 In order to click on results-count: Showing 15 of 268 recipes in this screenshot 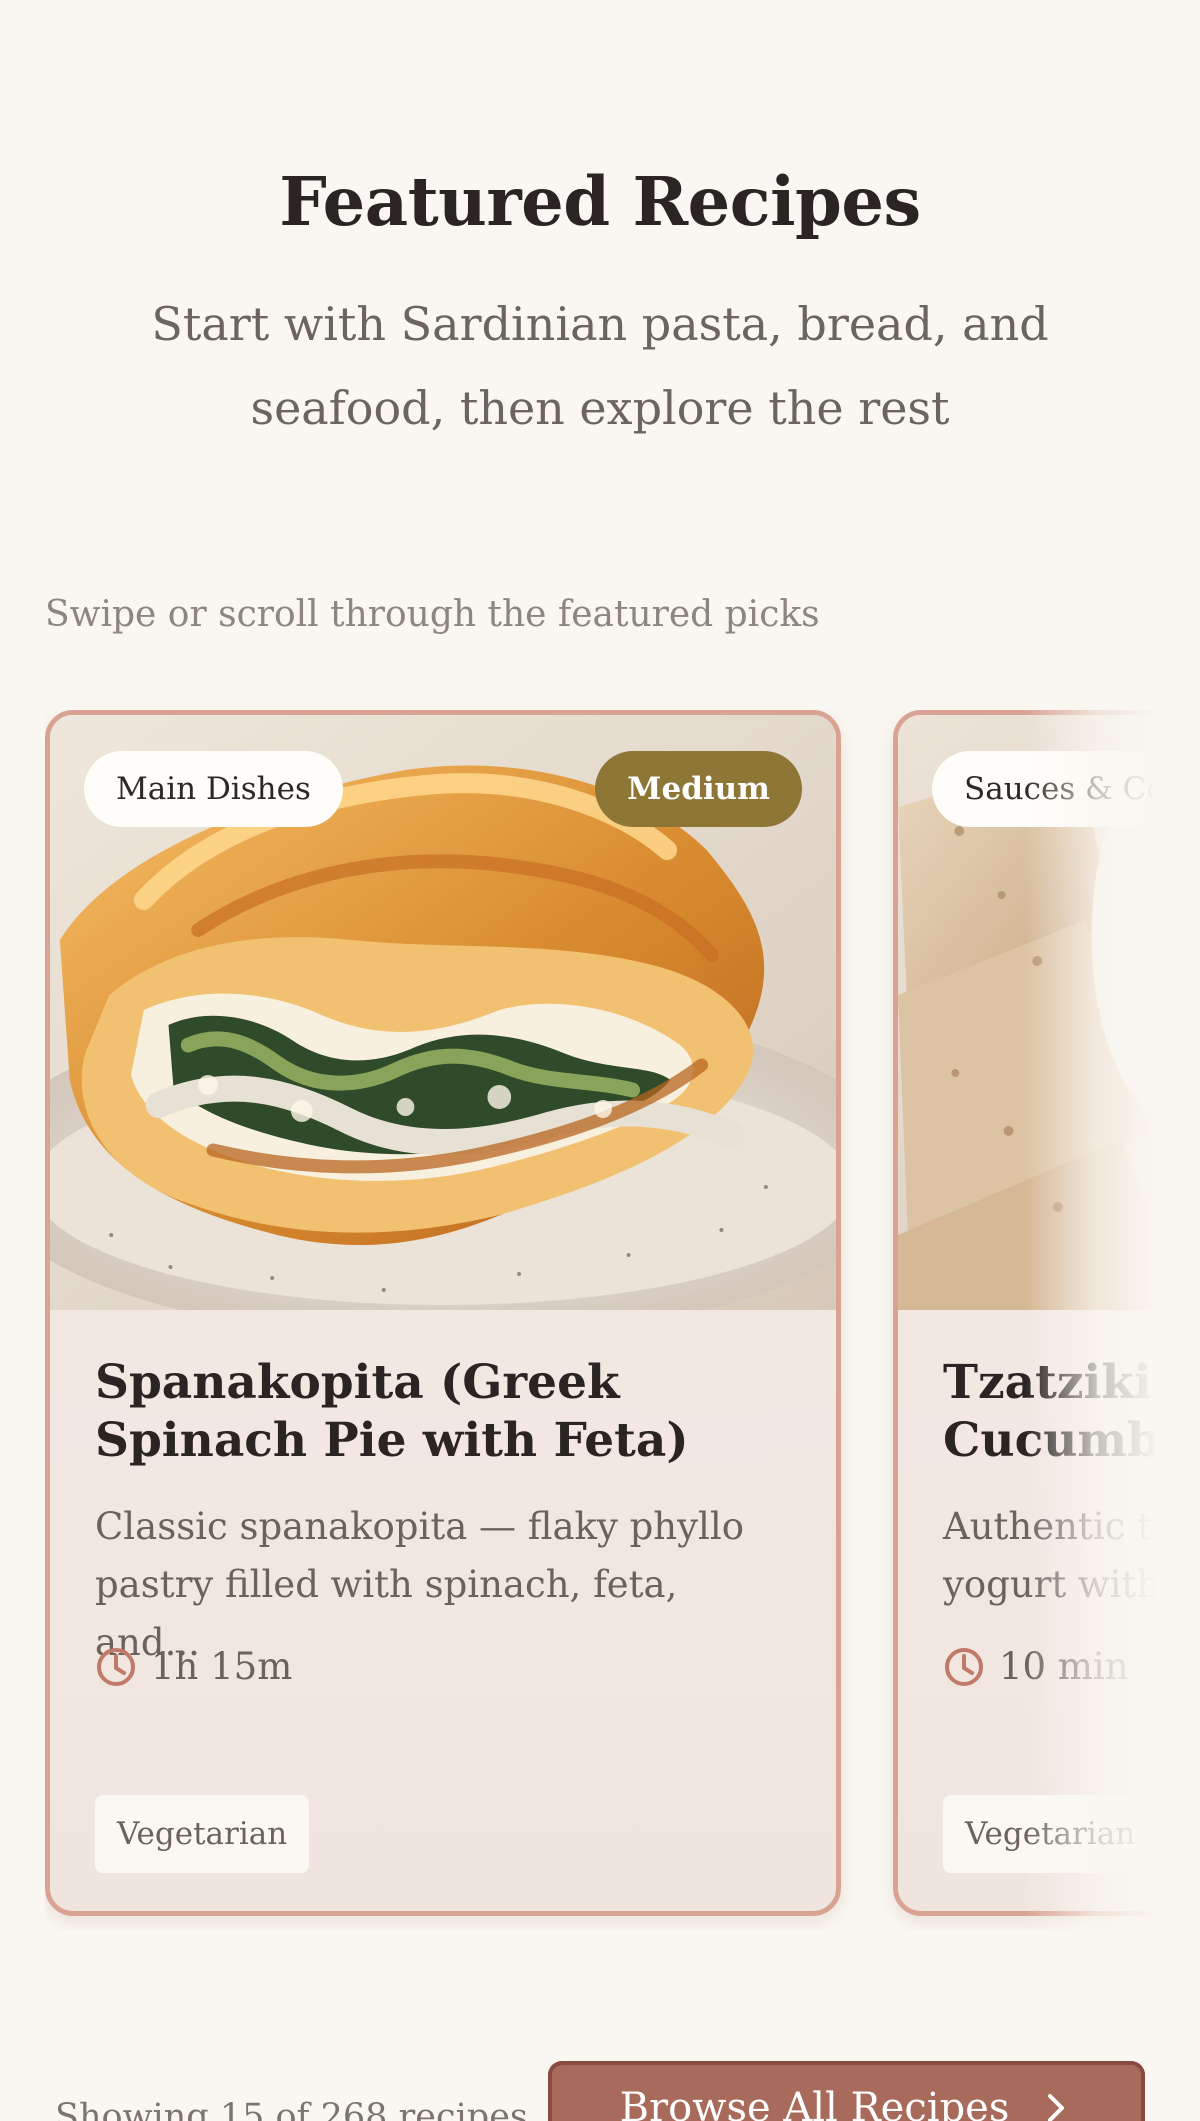, I will do `click(291, 2109)`.